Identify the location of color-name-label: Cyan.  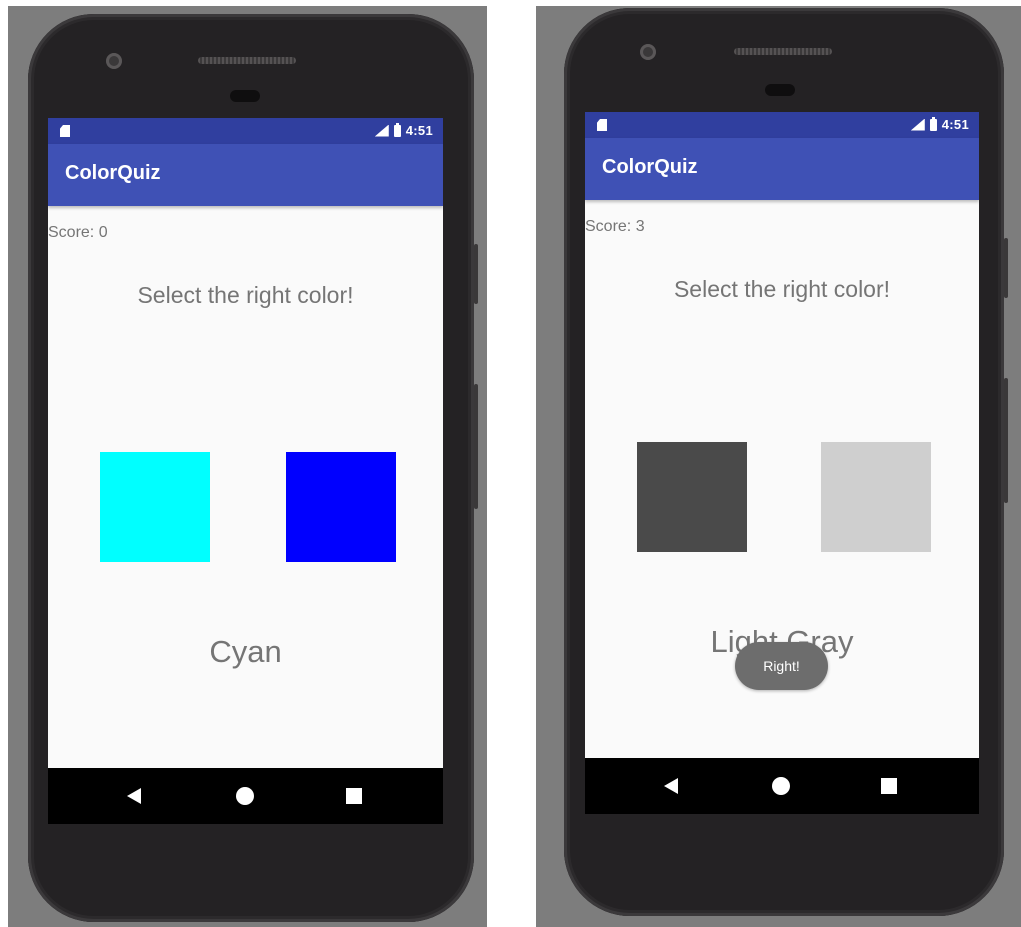
(245, 651).